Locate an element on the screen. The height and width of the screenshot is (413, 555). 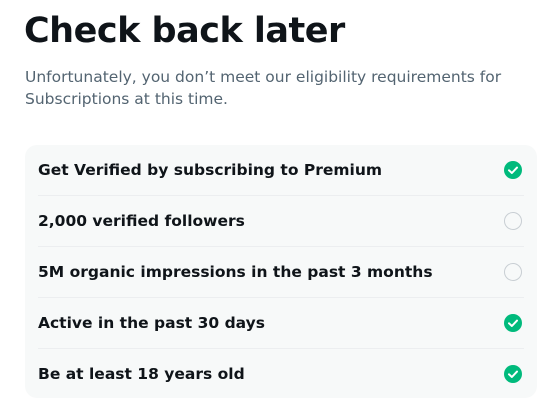
requirement-item-premium: Get Verified by subscribing to Premium is located at coordinates (281, 170).